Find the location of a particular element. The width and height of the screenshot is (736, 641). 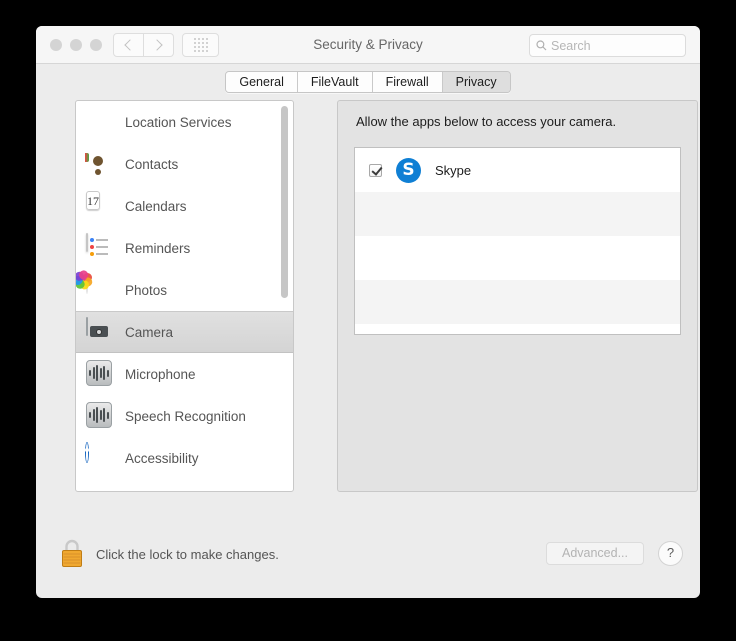

calendar-day: 17 is located at coordinates (93, 201).